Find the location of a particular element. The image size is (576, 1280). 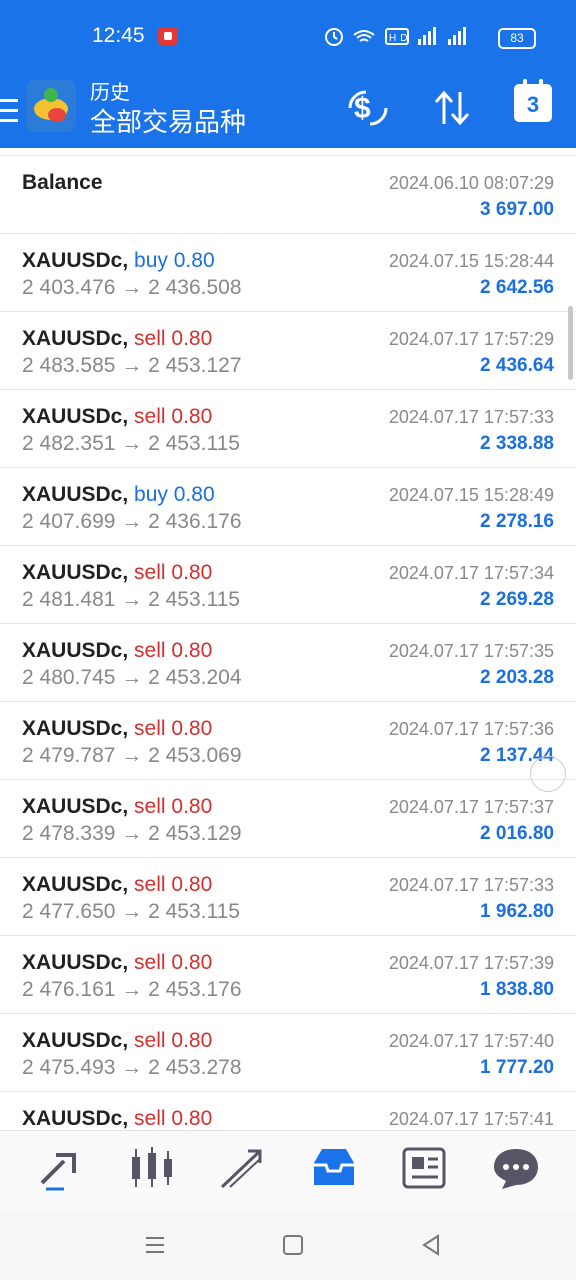

deal-profit: 2 203.28 is located at coordinates (517, 677).